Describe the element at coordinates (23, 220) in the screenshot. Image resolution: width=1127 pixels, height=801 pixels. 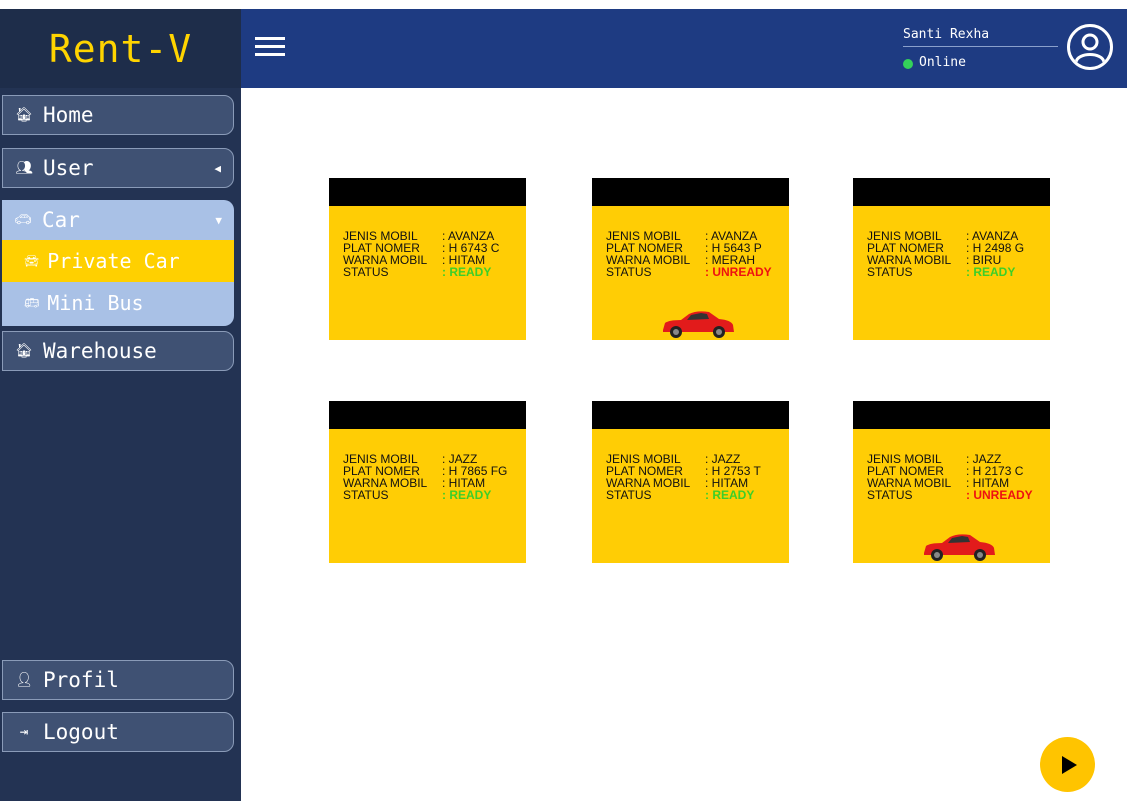
I see `car-icon: 🚗︎` at that location.